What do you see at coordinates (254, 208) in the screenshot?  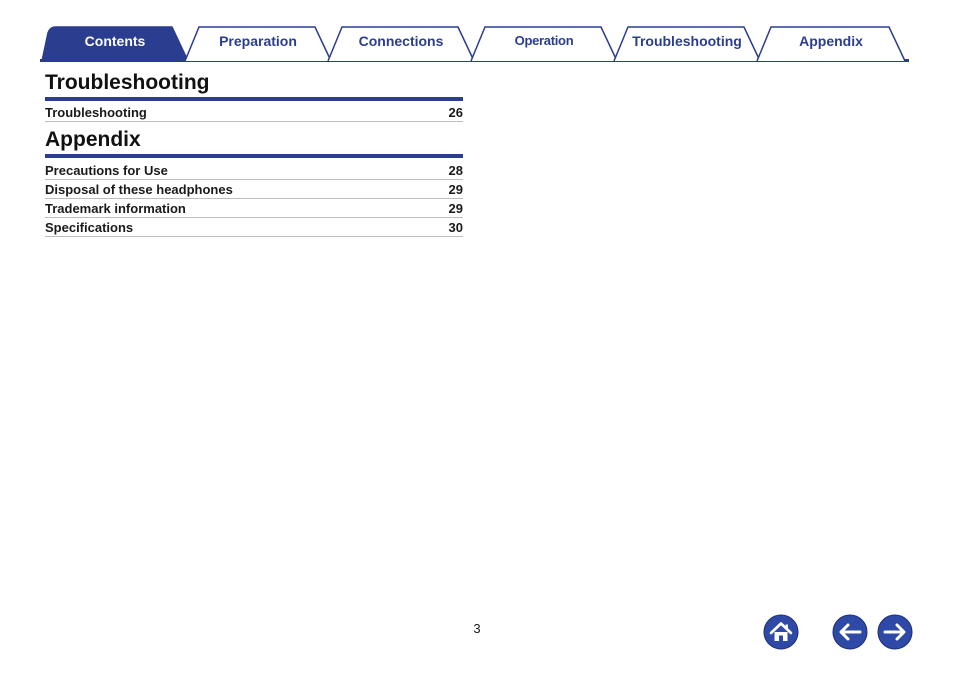 I see `toc-entry-trademark: Trademark information 29` at bounding box center [254, 208].